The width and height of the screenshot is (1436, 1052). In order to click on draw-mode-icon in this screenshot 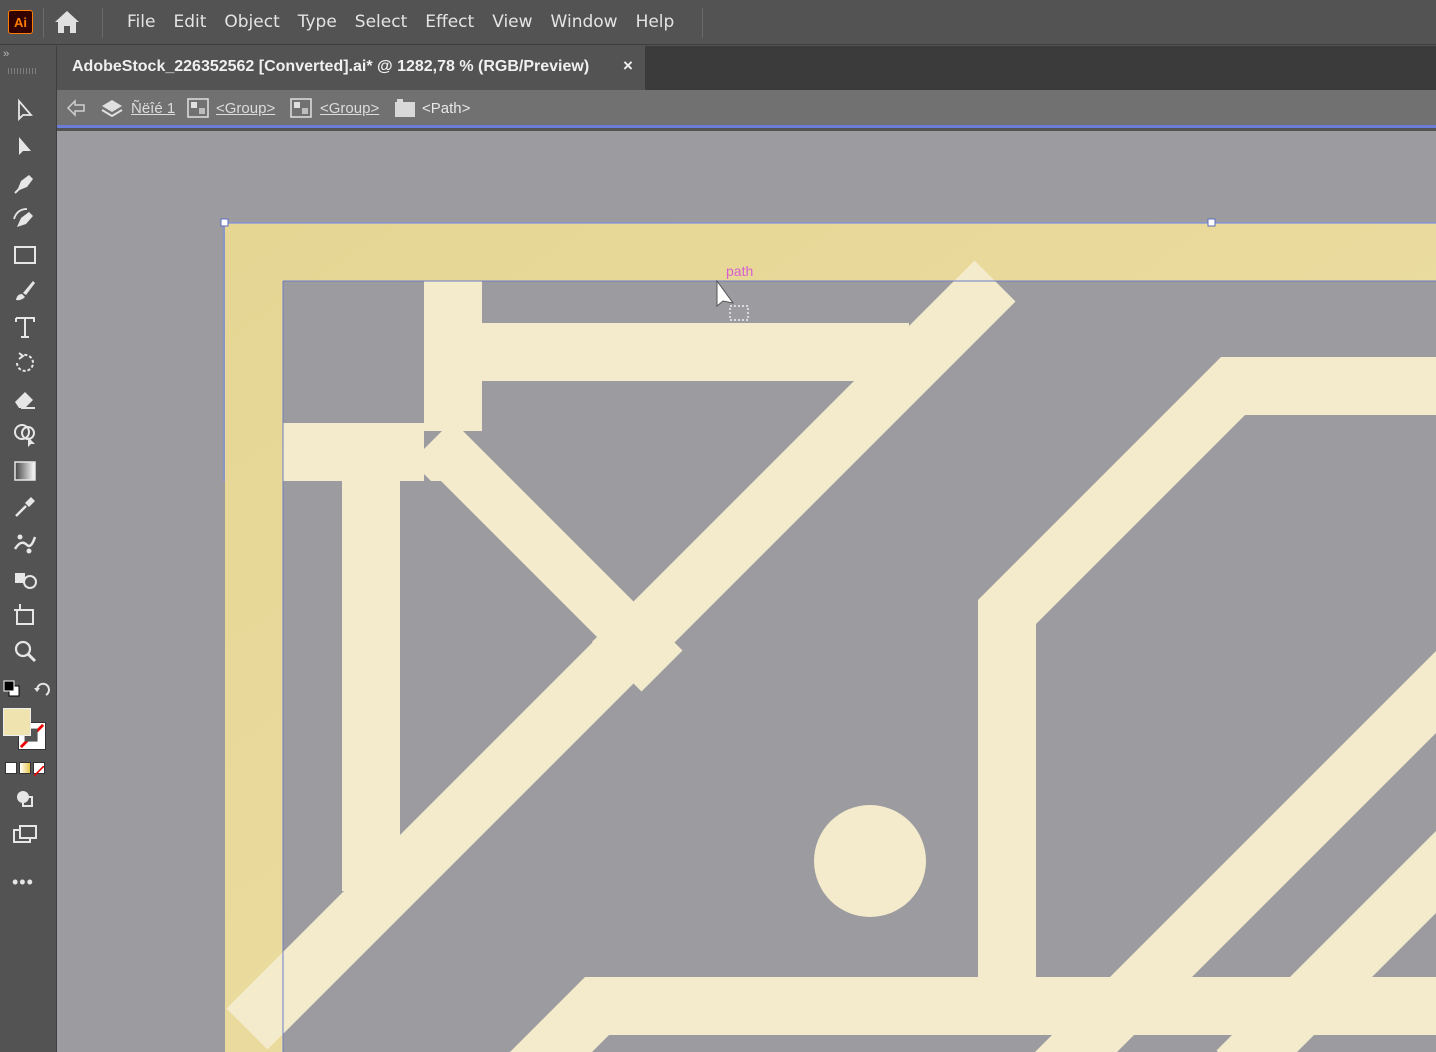, I will do `click(25, 799)`.